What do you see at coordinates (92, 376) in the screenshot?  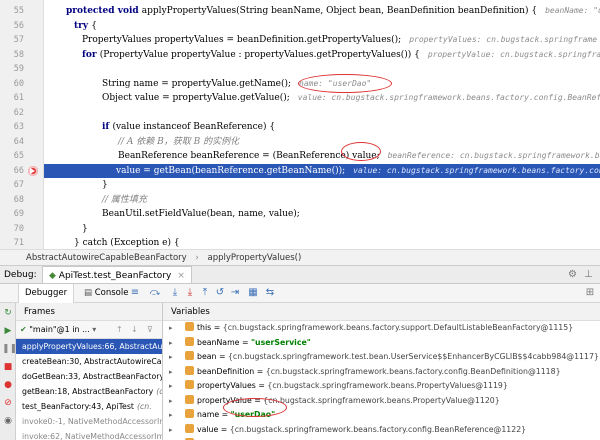 I see `frame-method: doGetBean:33, AbstractBeanFactory` at bounding box center [92, 376].